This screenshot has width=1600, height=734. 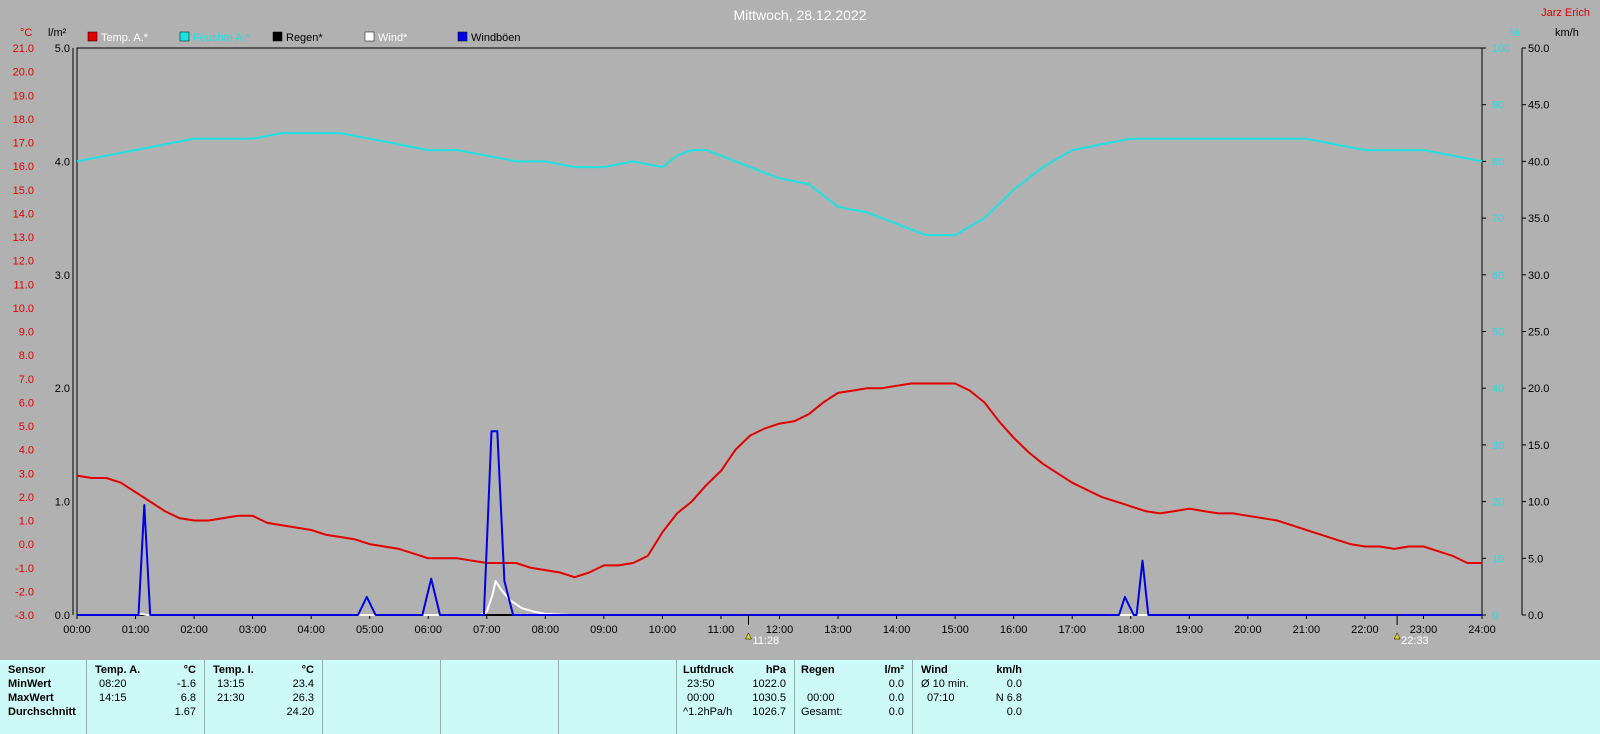 What do you see at coordinates (604, 630) in the screenshot?
I see `time-tick-label: 09:00` at bounding box center [604, 630].